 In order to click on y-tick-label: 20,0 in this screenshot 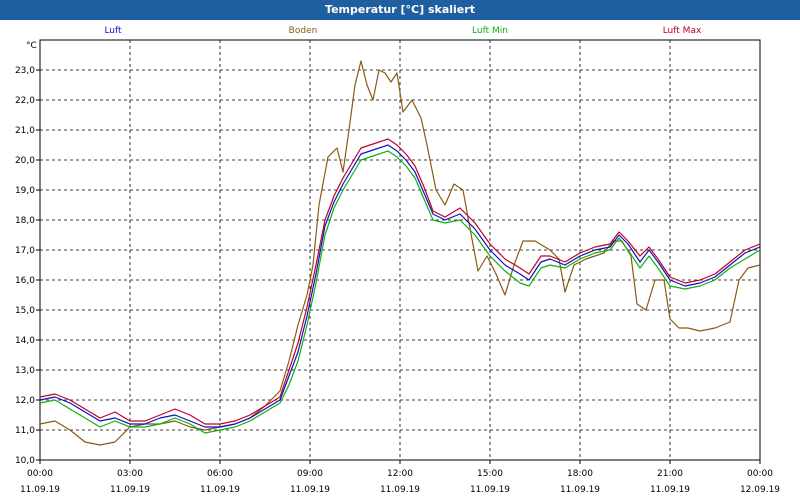, I will do `click(25, 161)`.